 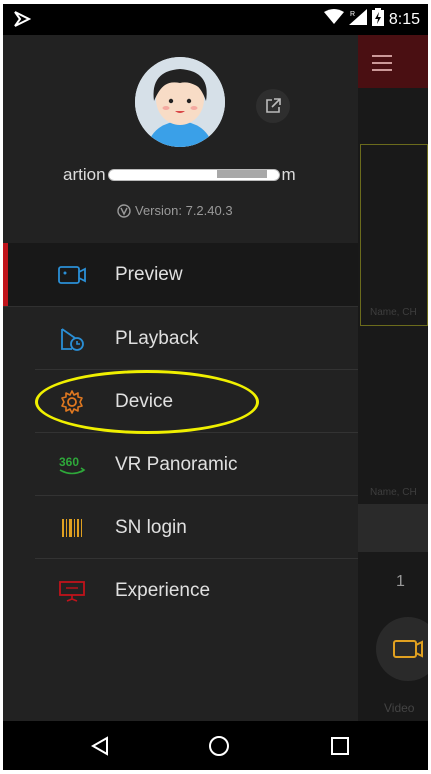 I want to click on menu-label: Experience, so click(x=163, y=590).